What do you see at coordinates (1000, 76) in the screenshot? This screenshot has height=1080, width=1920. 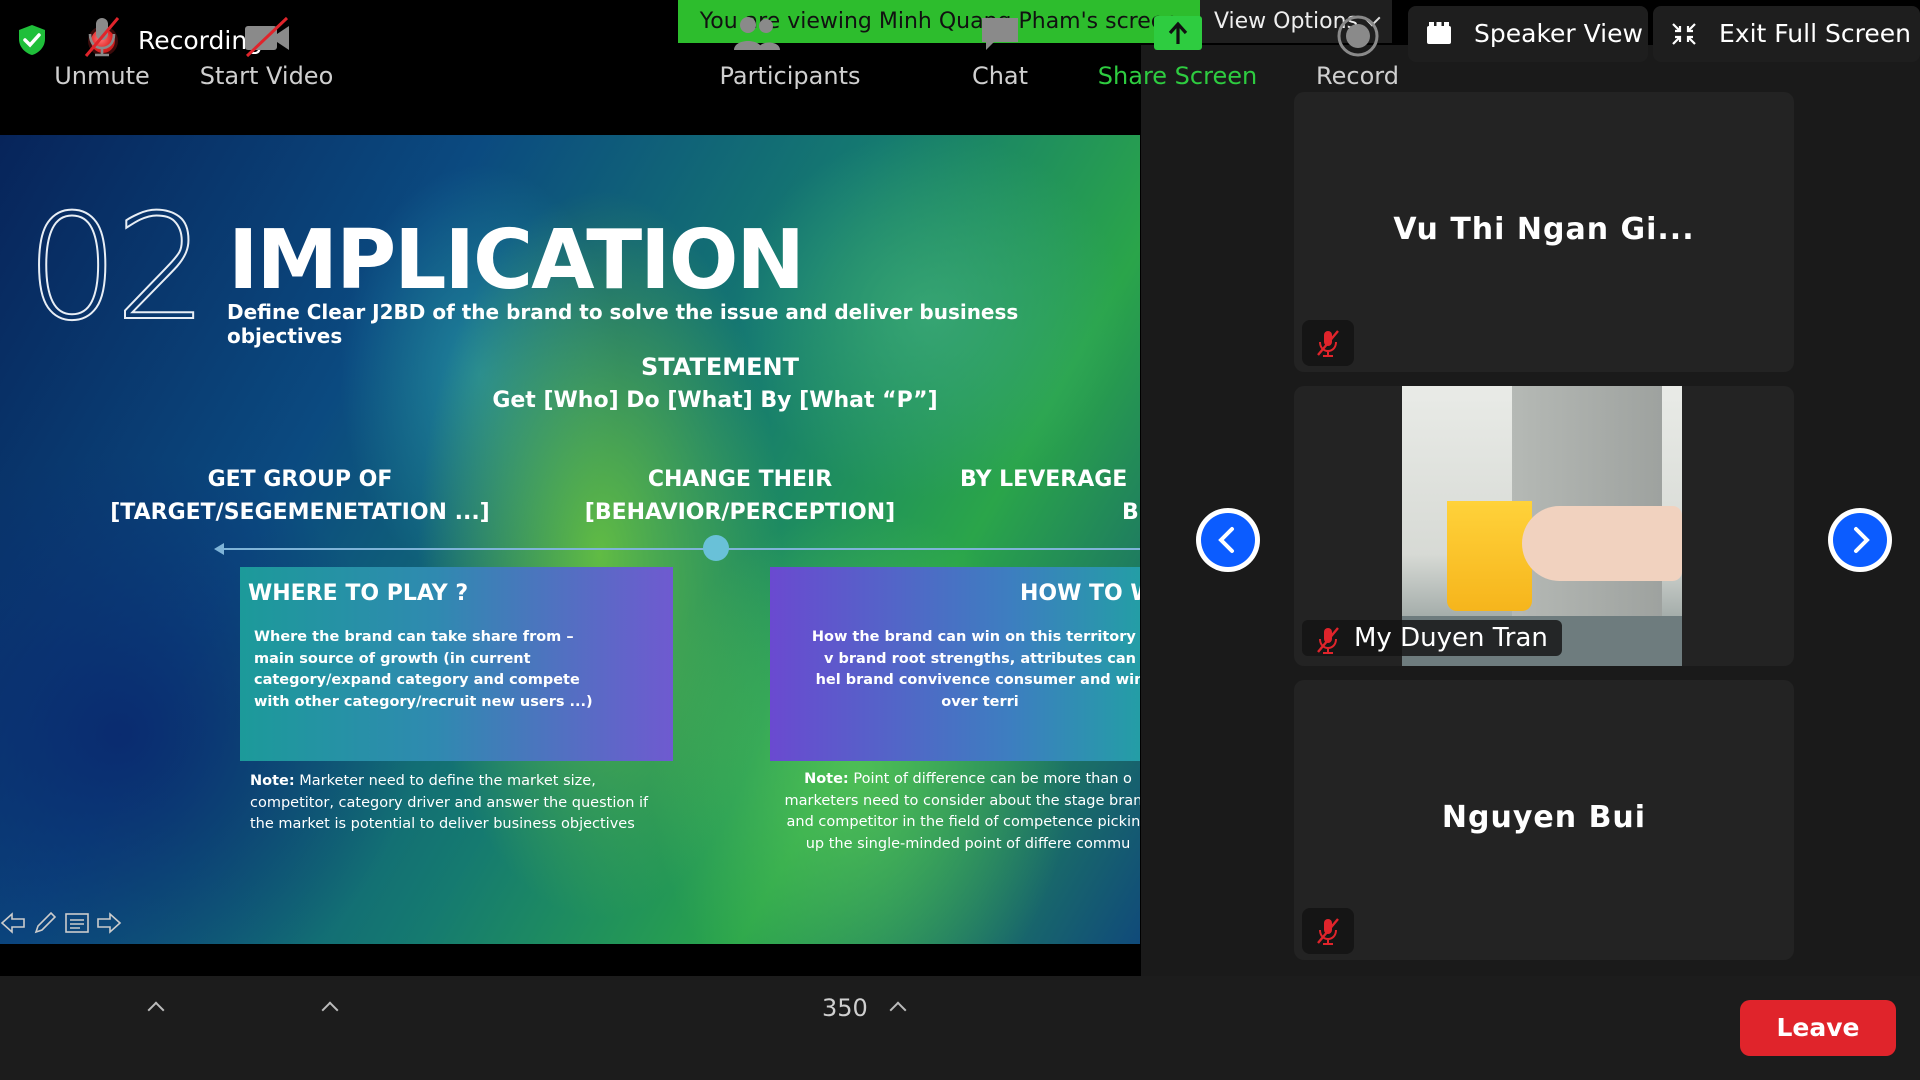 I see `chat-label: Chat` at bounding box center [1000, 76].